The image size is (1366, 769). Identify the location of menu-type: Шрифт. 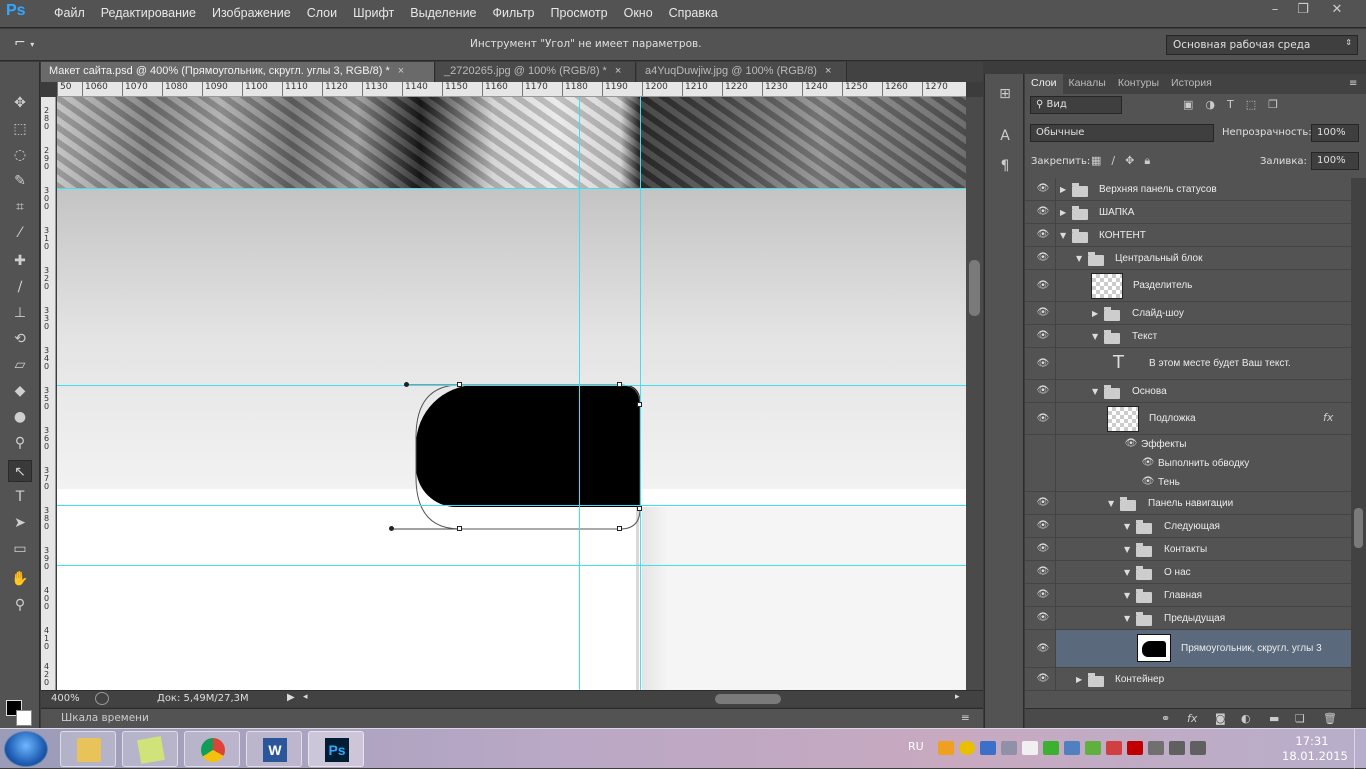
(373, 13).